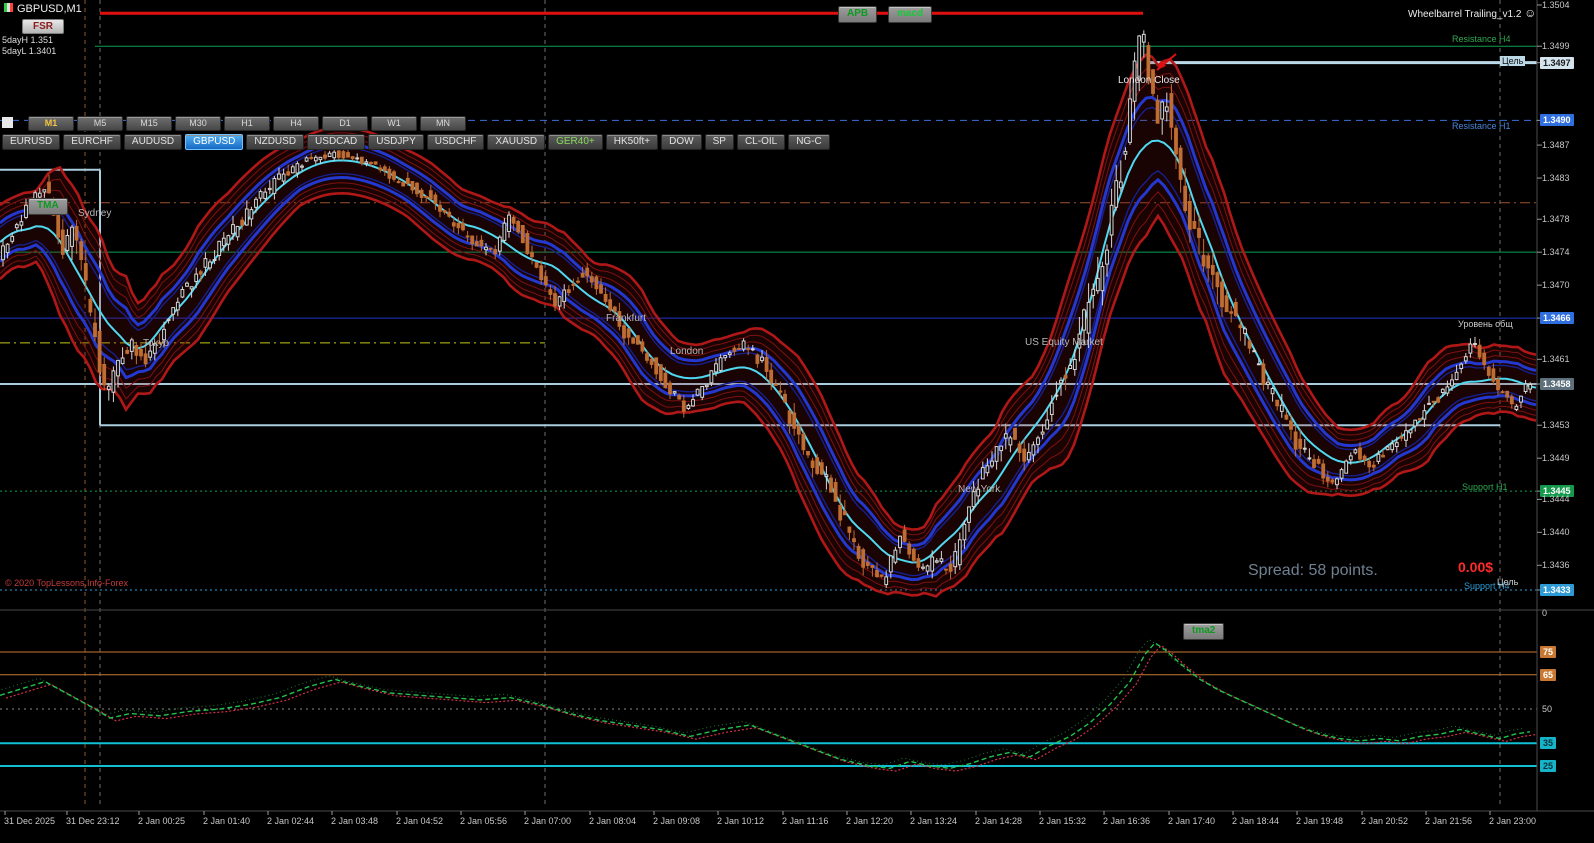 The width and height of the screenshot is (1594, 843). What do you see at coordinates (516, 142) in the screenshot?
I see `symbol-button-XAUUSD: XAUUSD` at bounding box center [516, 142].